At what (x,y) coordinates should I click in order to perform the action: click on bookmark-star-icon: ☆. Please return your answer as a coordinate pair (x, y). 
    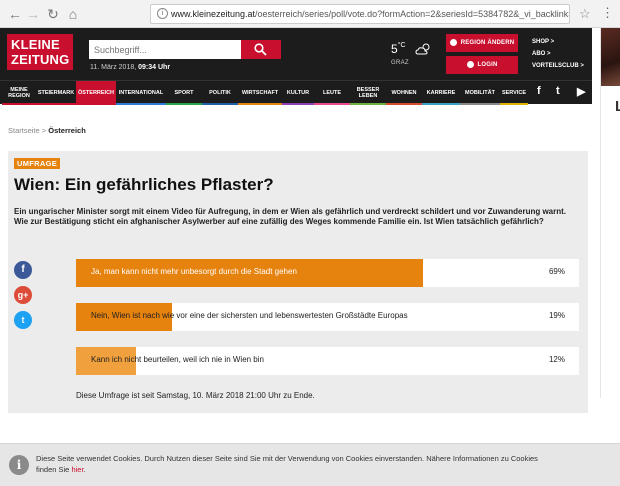
    Looking at the image, I should click on (585, 14).